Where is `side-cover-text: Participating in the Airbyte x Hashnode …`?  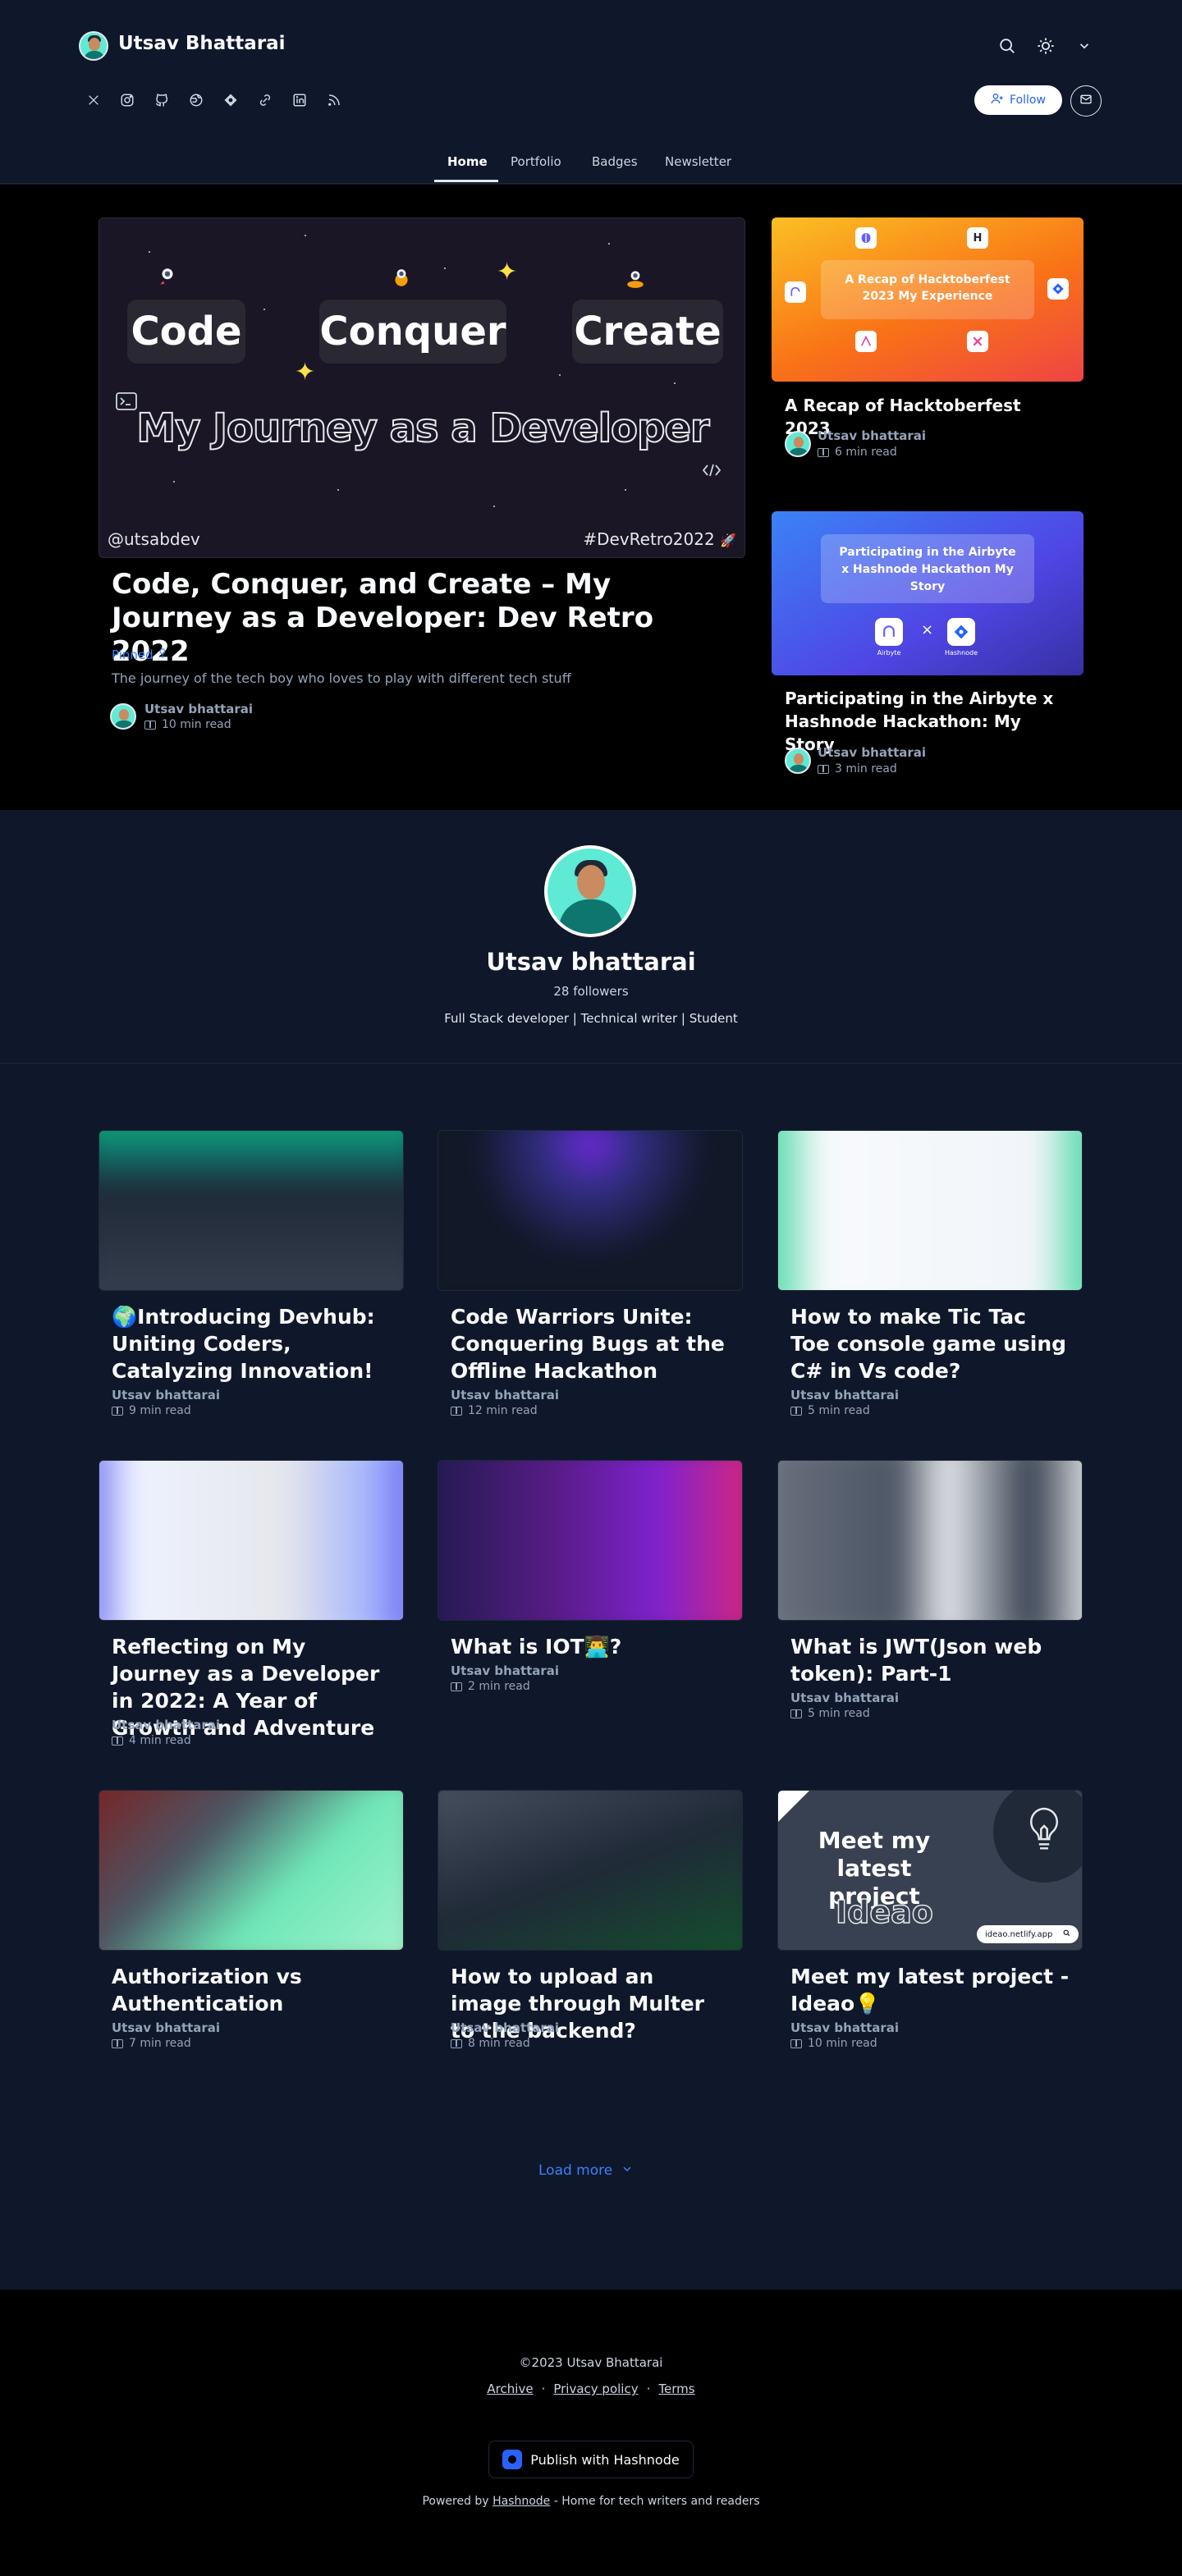 side-cover-text: Participating in the Airbyte x Hashnode … is located at coordinates (927, 568).